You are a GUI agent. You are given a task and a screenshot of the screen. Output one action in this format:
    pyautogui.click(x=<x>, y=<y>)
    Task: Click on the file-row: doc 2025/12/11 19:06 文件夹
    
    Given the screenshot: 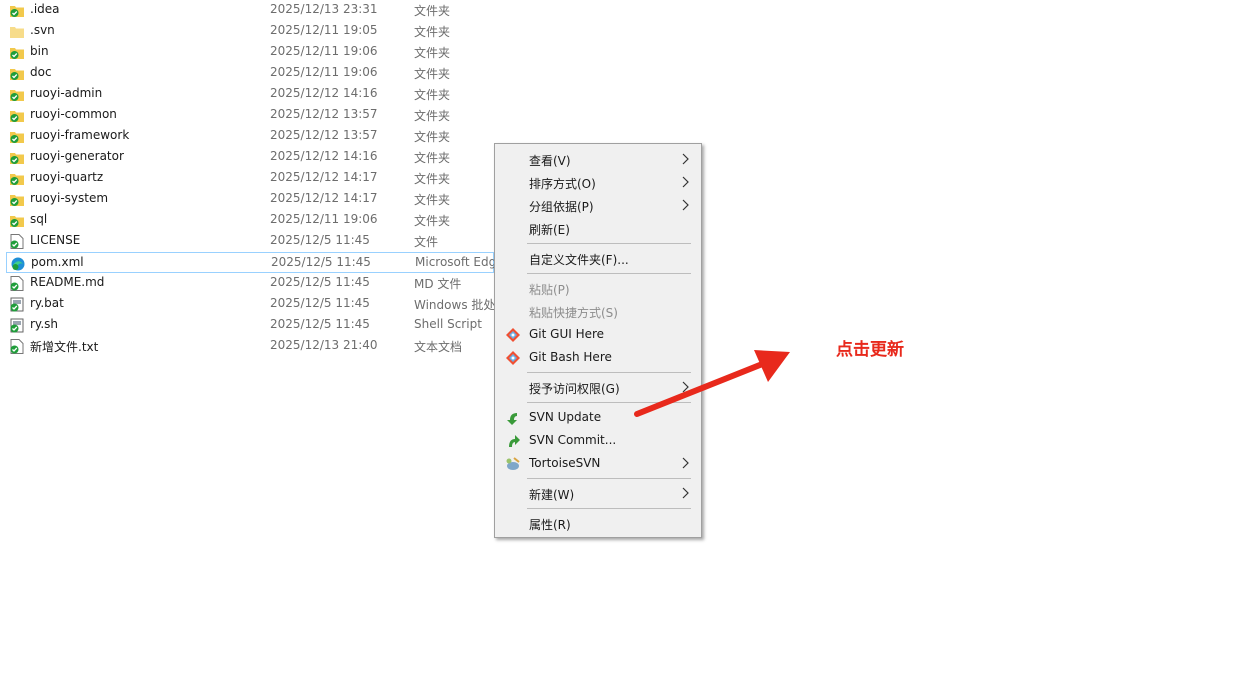 What is the action you would take?
    pyautogui.click(x=250, y=73)
    